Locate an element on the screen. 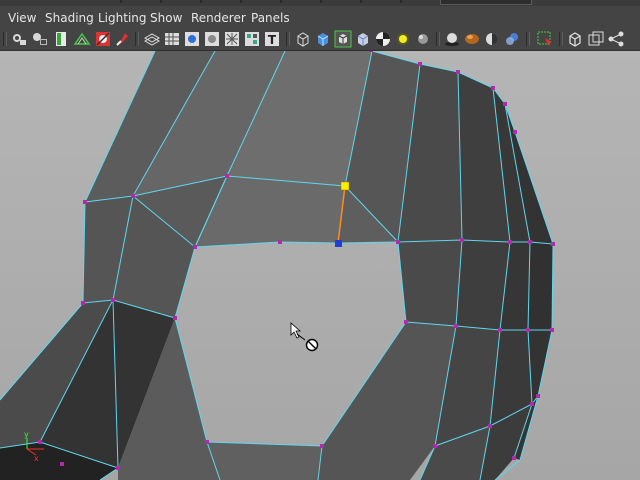 The width and height of the screenshot is (640, 480). layout-single-icon is located at coordinates (596, 39).